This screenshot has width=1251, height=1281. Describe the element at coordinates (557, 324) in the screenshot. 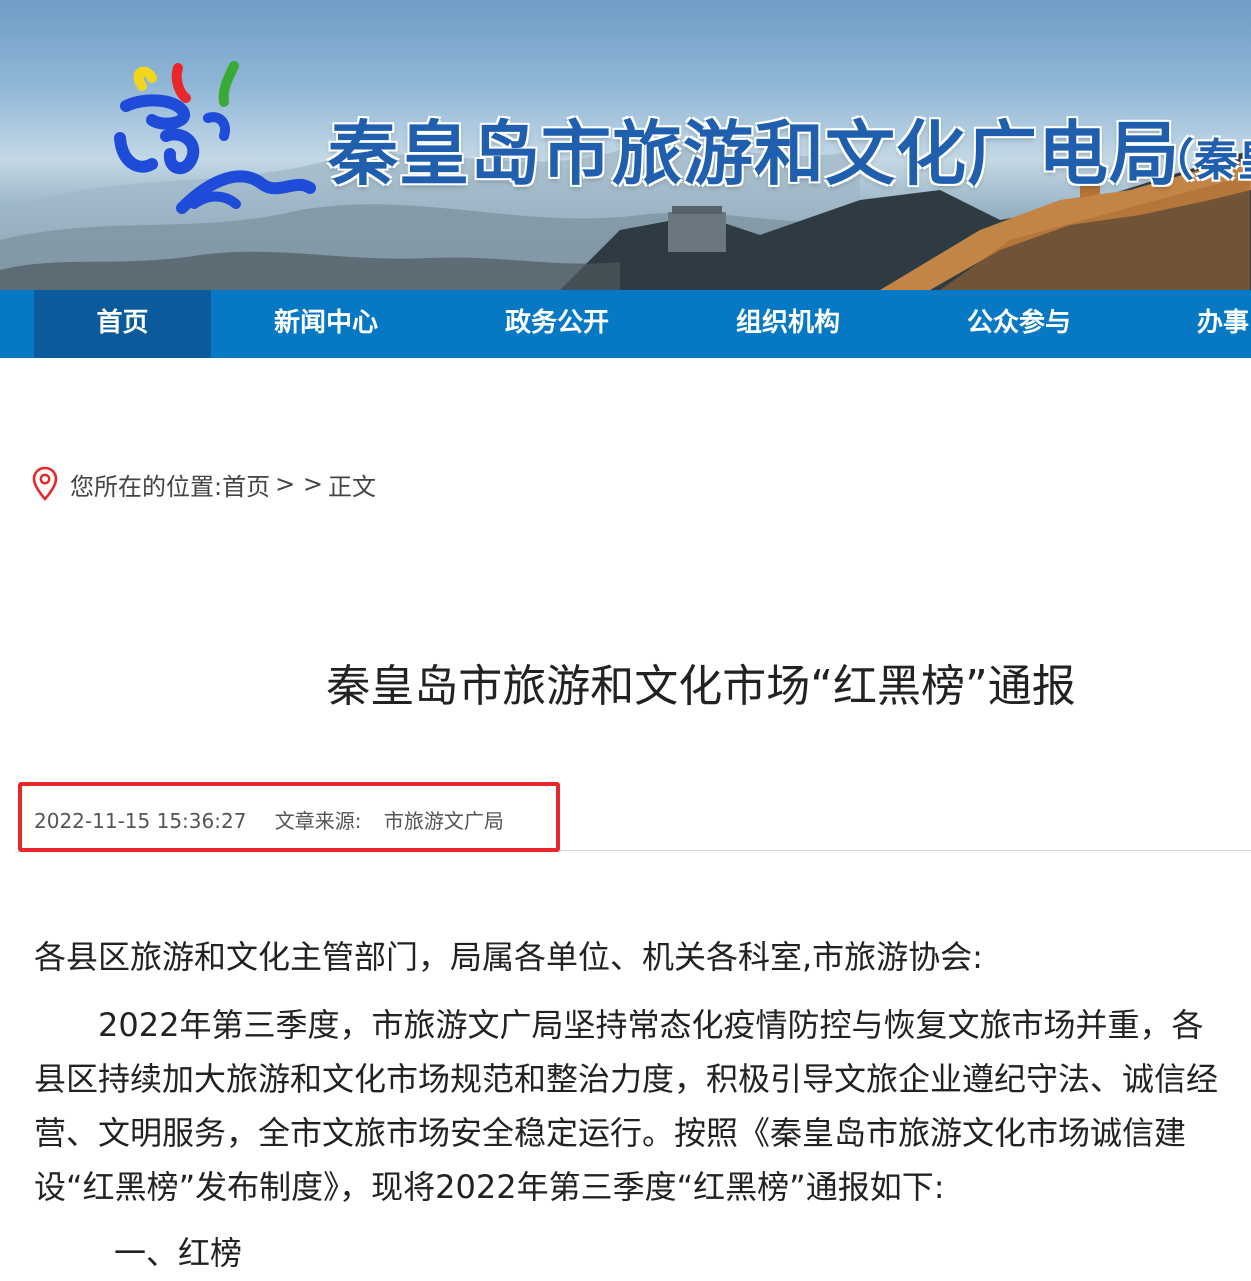

I see `nav-item-government-affairs: 政务公开` at that location.